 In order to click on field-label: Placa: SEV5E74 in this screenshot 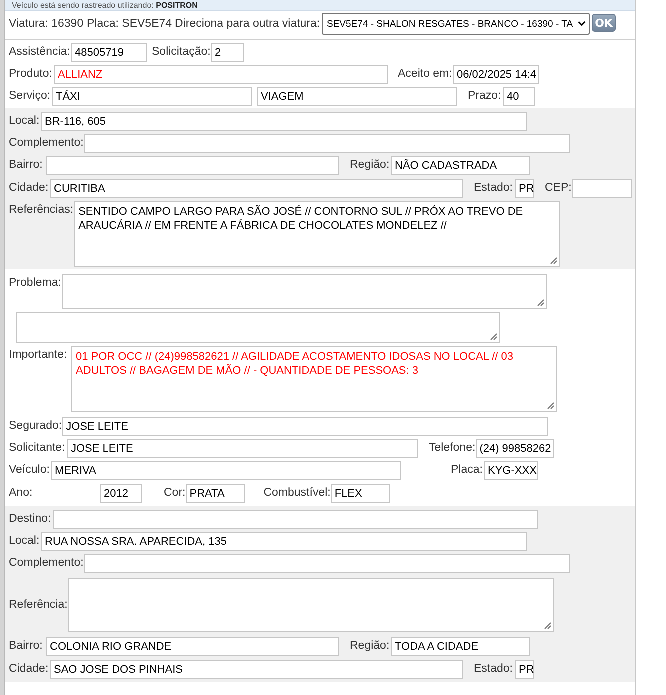, I will do `click(129, 24)`.